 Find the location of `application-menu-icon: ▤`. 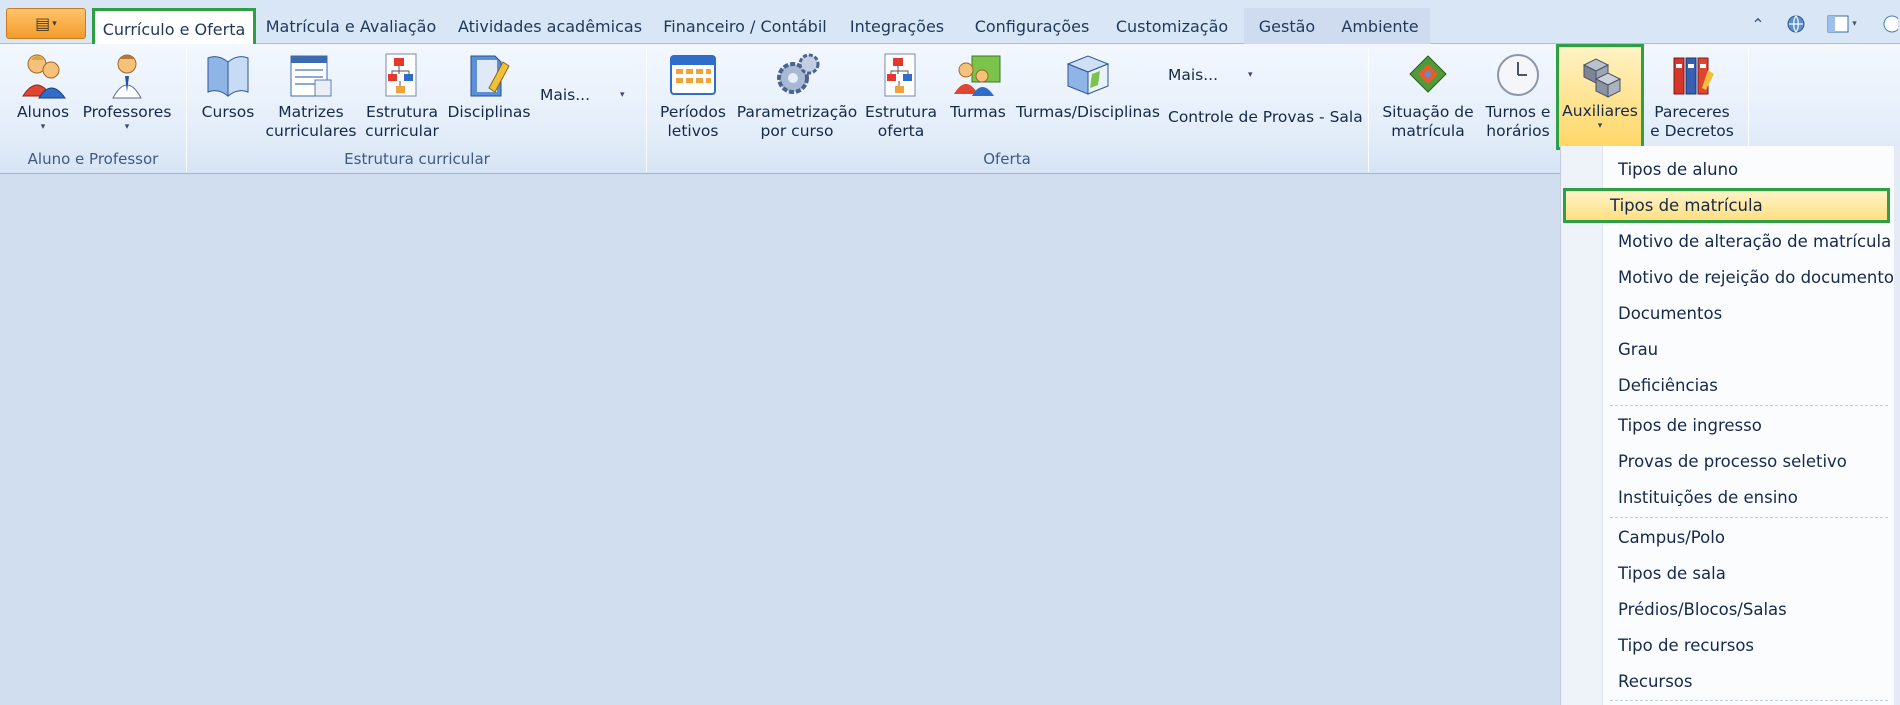

application-menu-icon: ▤ is located at coordinates (43, 23).